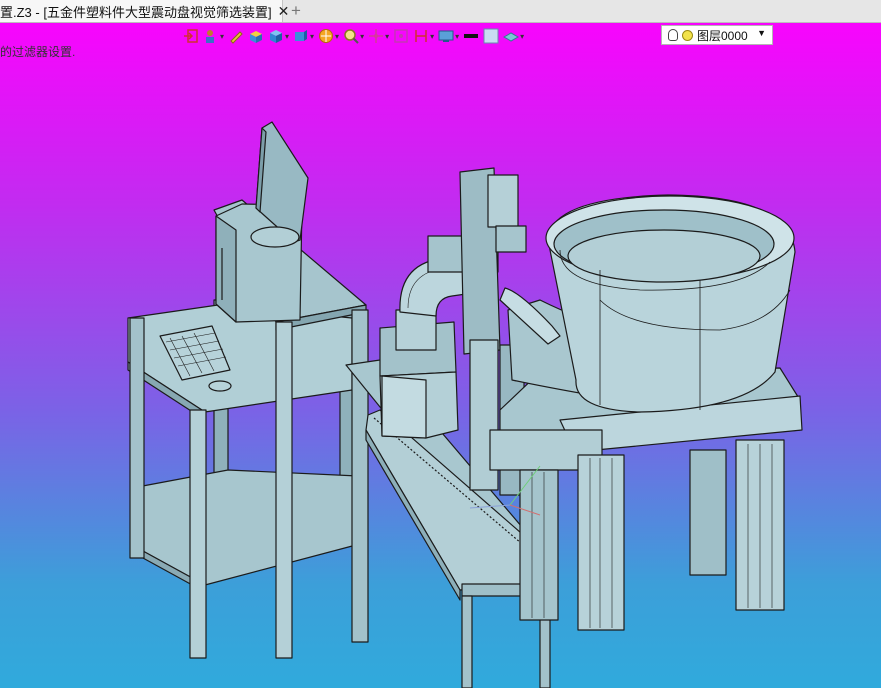 This screenshot has height=688, width=881. What do you see at coordinates (440, 11) in the screenshot?
I see `document-tab-bar: 置.Z3 - [五金件塑料件大型震动盘视觉筛选装置] ✕ +` at bounding box center [440, 11].